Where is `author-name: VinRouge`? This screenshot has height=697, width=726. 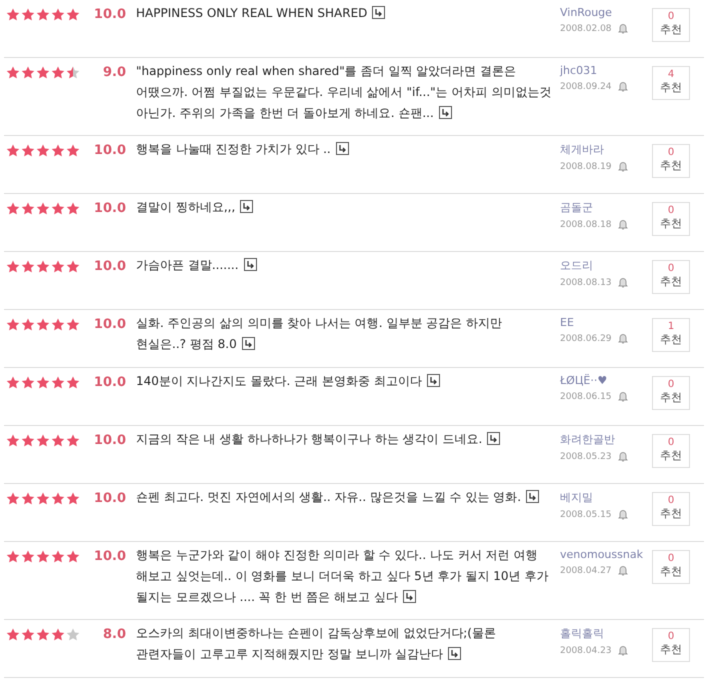 author-name: VinRouge is located at coordinates (606, 12).